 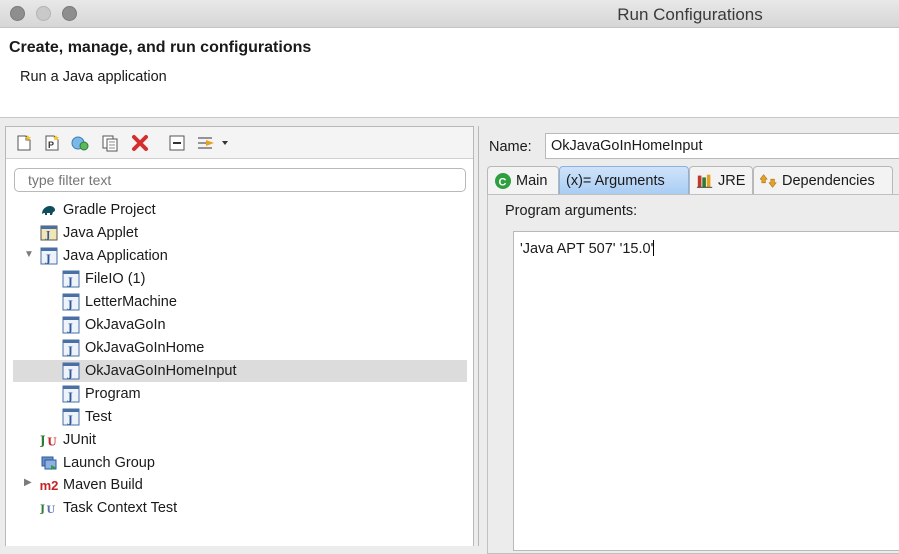 I want to click on filter-input, so click(x=240, y=180).